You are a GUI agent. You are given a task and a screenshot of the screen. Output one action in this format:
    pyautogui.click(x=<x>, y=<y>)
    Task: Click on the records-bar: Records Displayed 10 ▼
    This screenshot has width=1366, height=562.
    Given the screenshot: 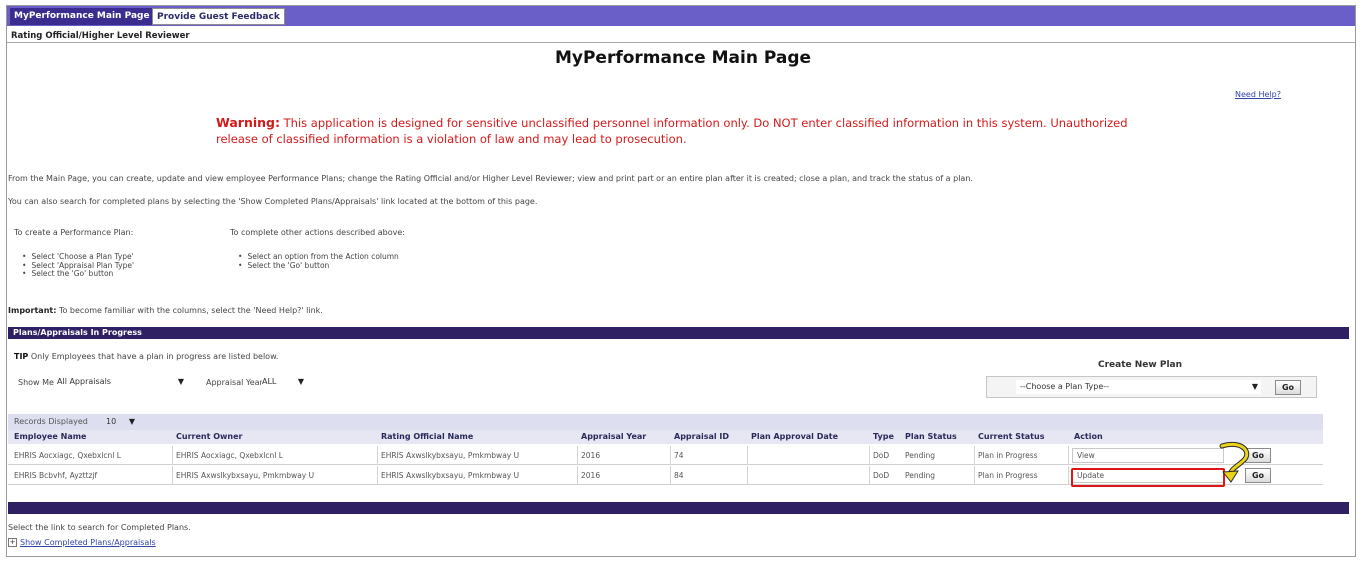 What is the action you would take?
    pyautogui.click(x=665, y=422)
    